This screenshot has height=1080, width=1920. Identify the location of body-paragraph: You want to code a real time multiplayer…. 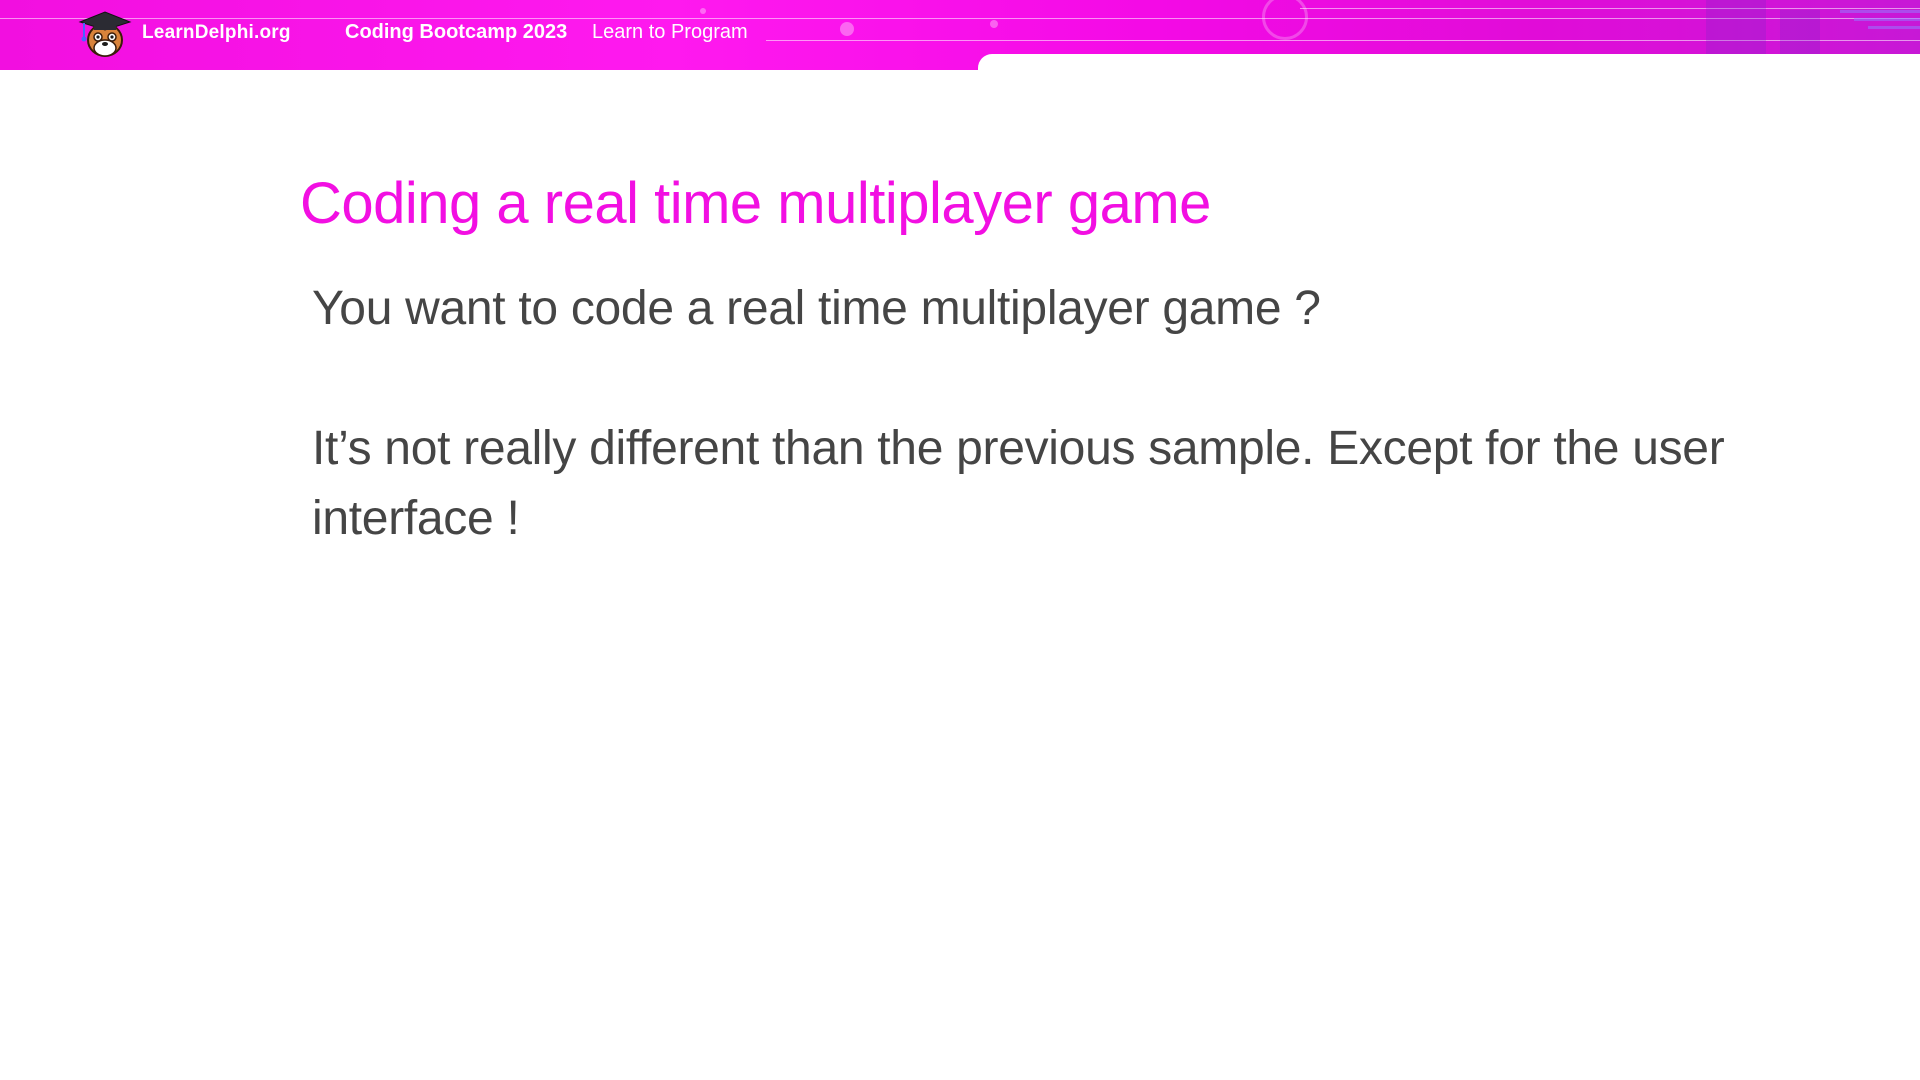
(816, 308).